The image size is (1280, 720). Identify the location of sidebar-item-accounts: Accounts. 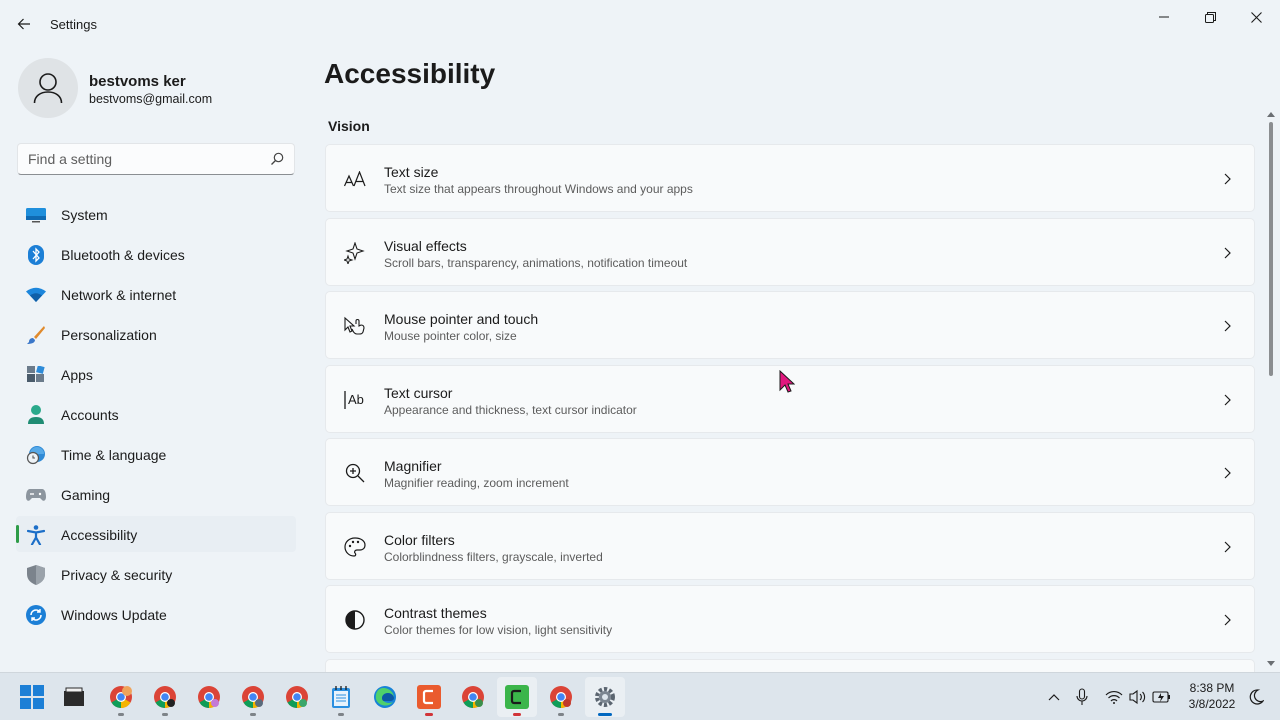
(156, 414).